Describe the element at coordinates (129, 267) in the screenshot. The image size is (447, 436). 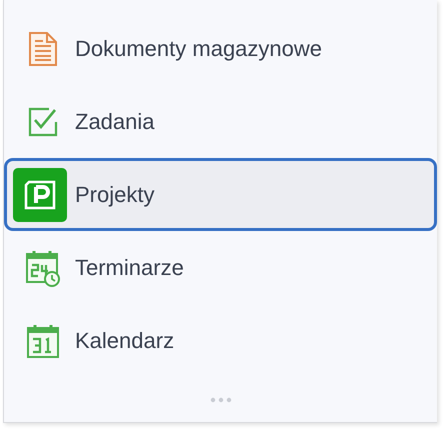
I see `menu-item-label: Terminarze` at that location.